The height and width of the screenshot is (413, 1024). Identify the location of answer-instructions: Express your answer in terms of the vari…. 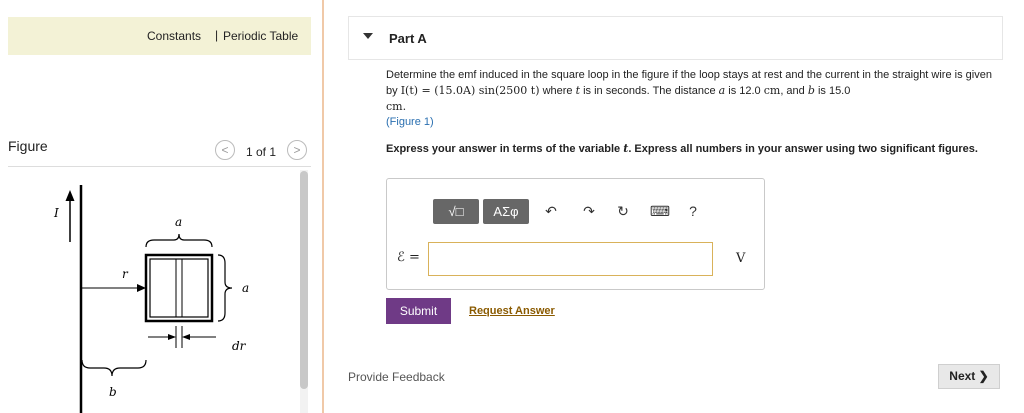
(682, 148).